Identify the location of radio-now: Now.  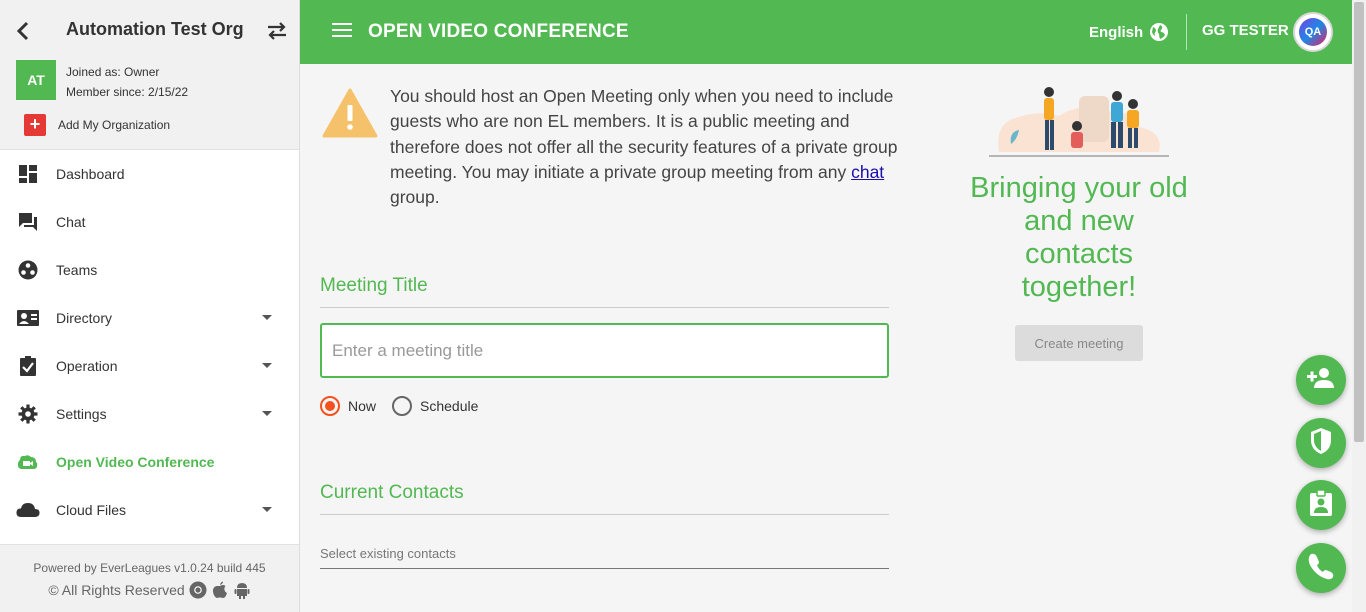
(348, 406).